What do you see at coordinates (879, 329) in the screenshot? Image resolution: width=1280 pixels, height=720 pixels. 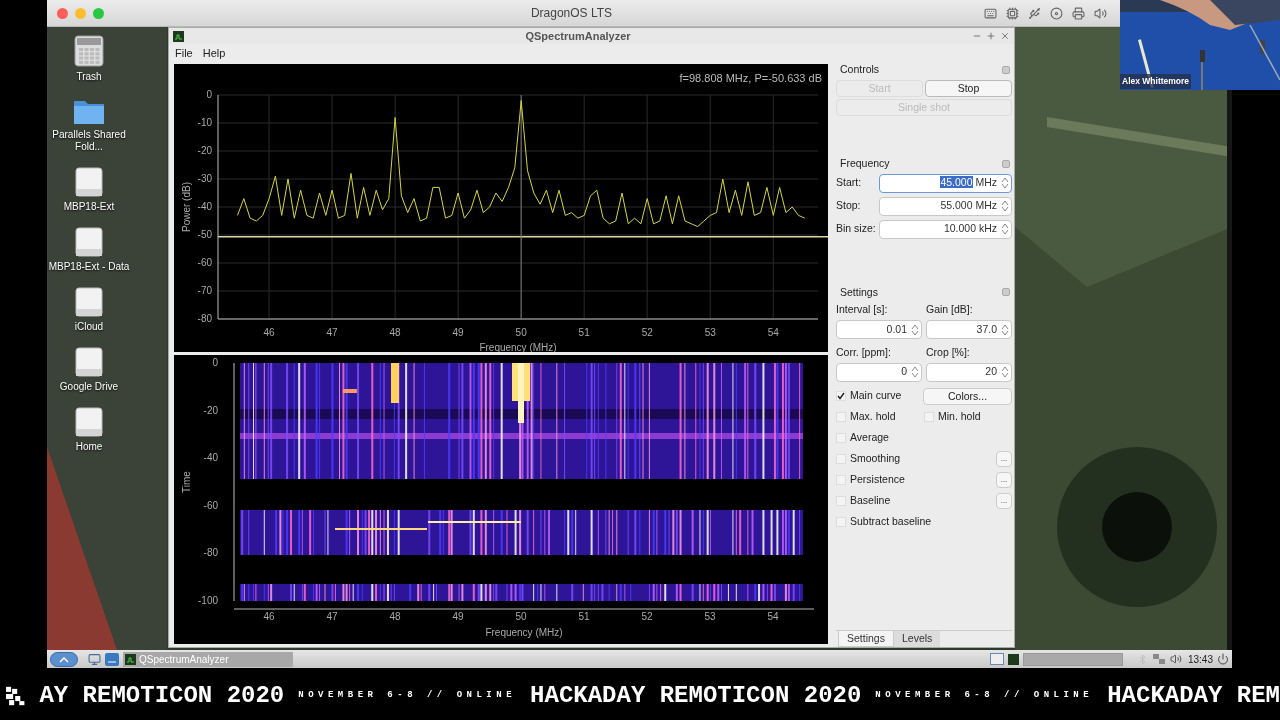 I see `spin-box: 0.01` at bounding box center [879, 329].